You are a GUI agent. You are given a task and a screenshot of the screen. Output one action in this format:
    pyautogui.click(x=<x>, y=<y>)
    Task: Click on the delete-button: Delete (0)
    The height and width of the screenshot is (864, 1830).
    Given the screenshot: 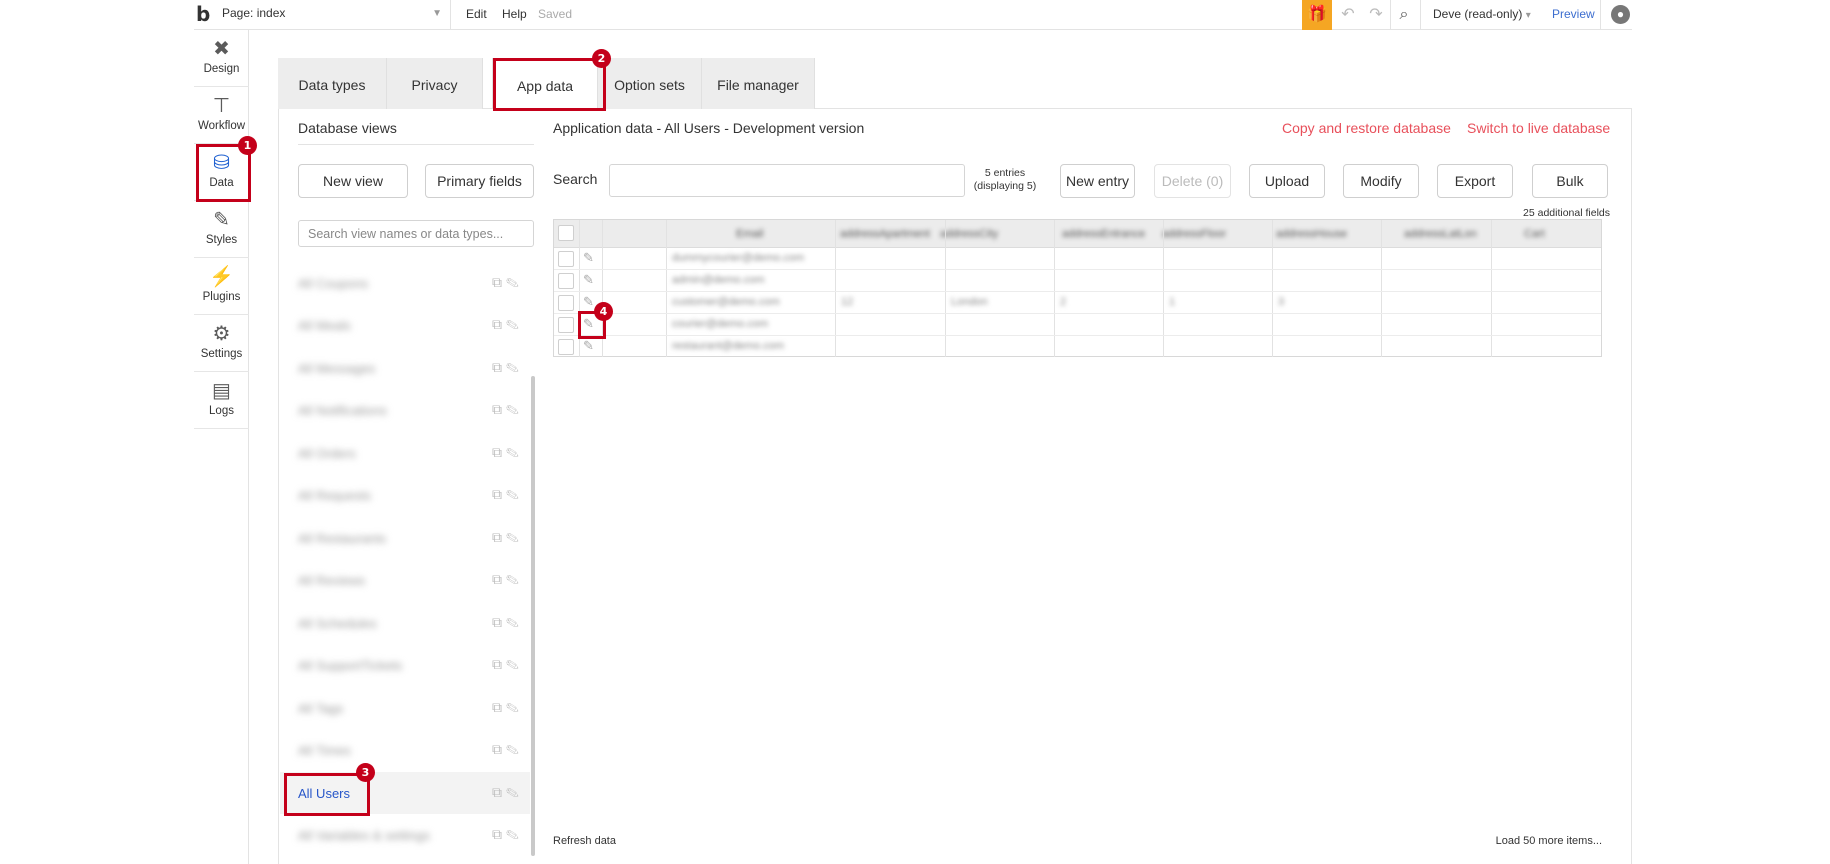 What is the action you would take?
    pyautogui.click(x=1192, y=181)
    